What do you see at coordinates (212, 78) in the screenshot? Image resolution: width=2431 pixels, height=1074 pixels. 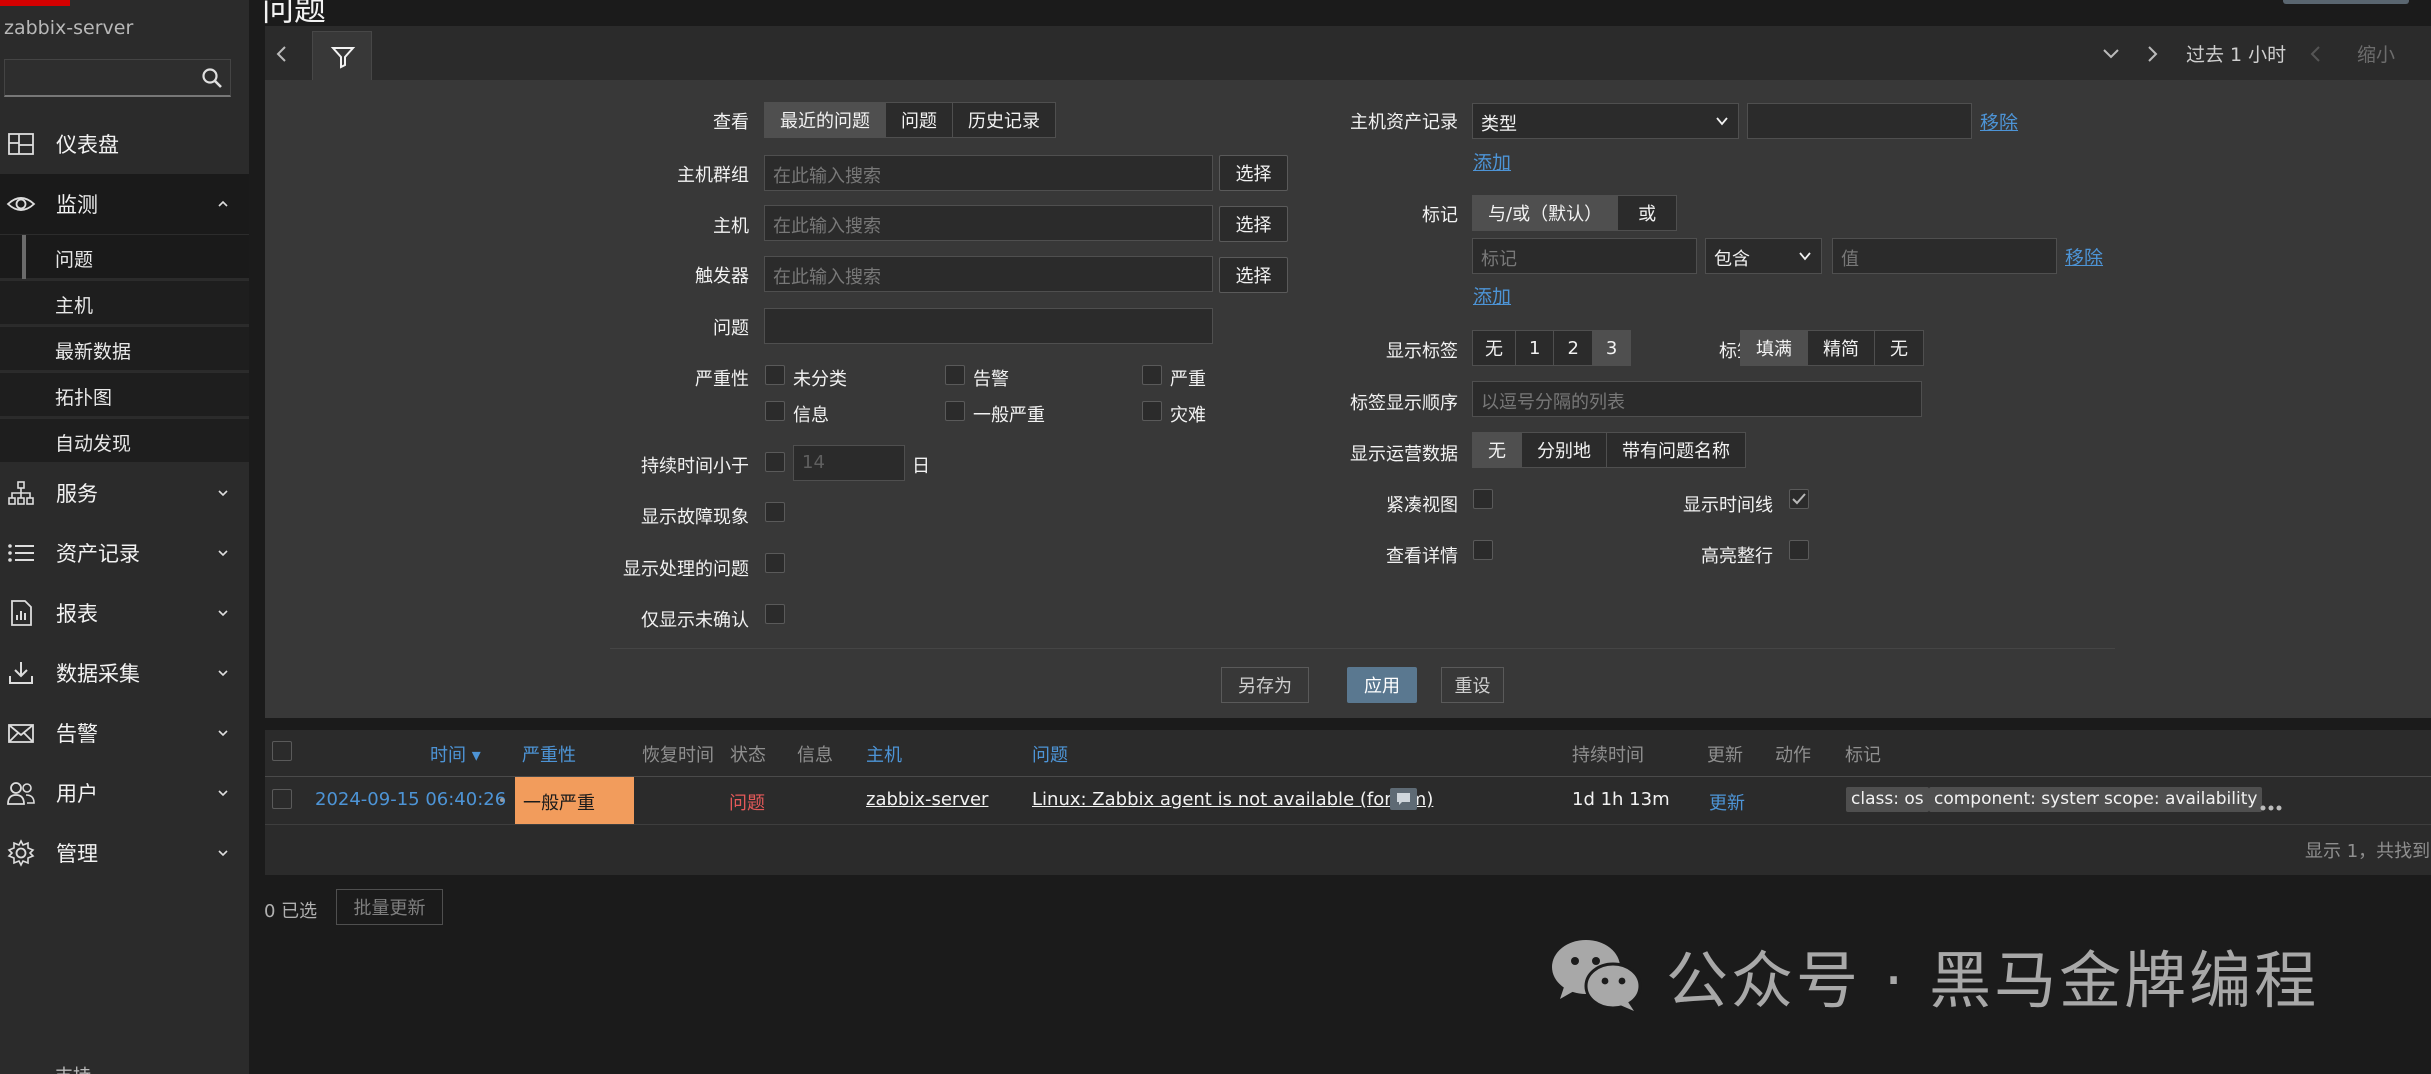 I see `search-icon` at bounding box center [212, 78].